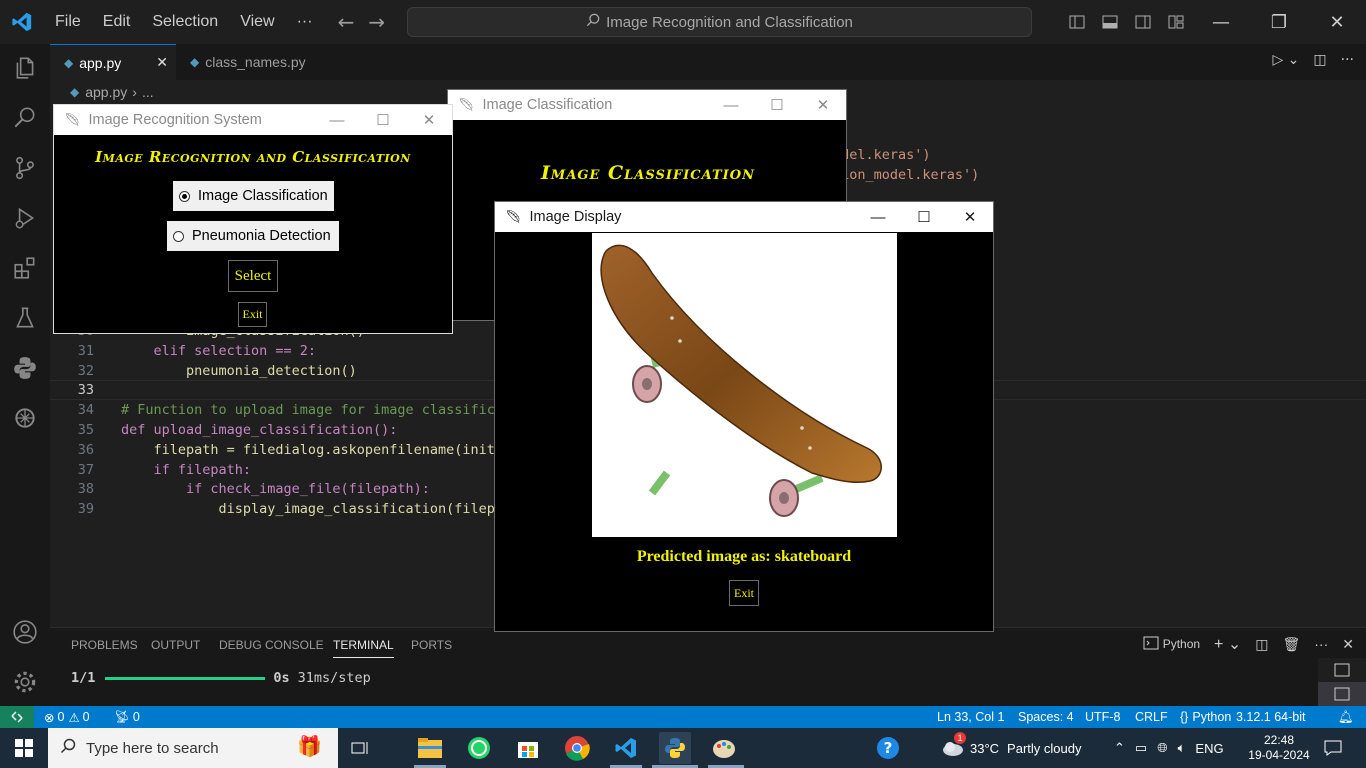  Describe the element at coordinates (25, 418) in the screenshot. I see `ai-chat-icon` at that location.